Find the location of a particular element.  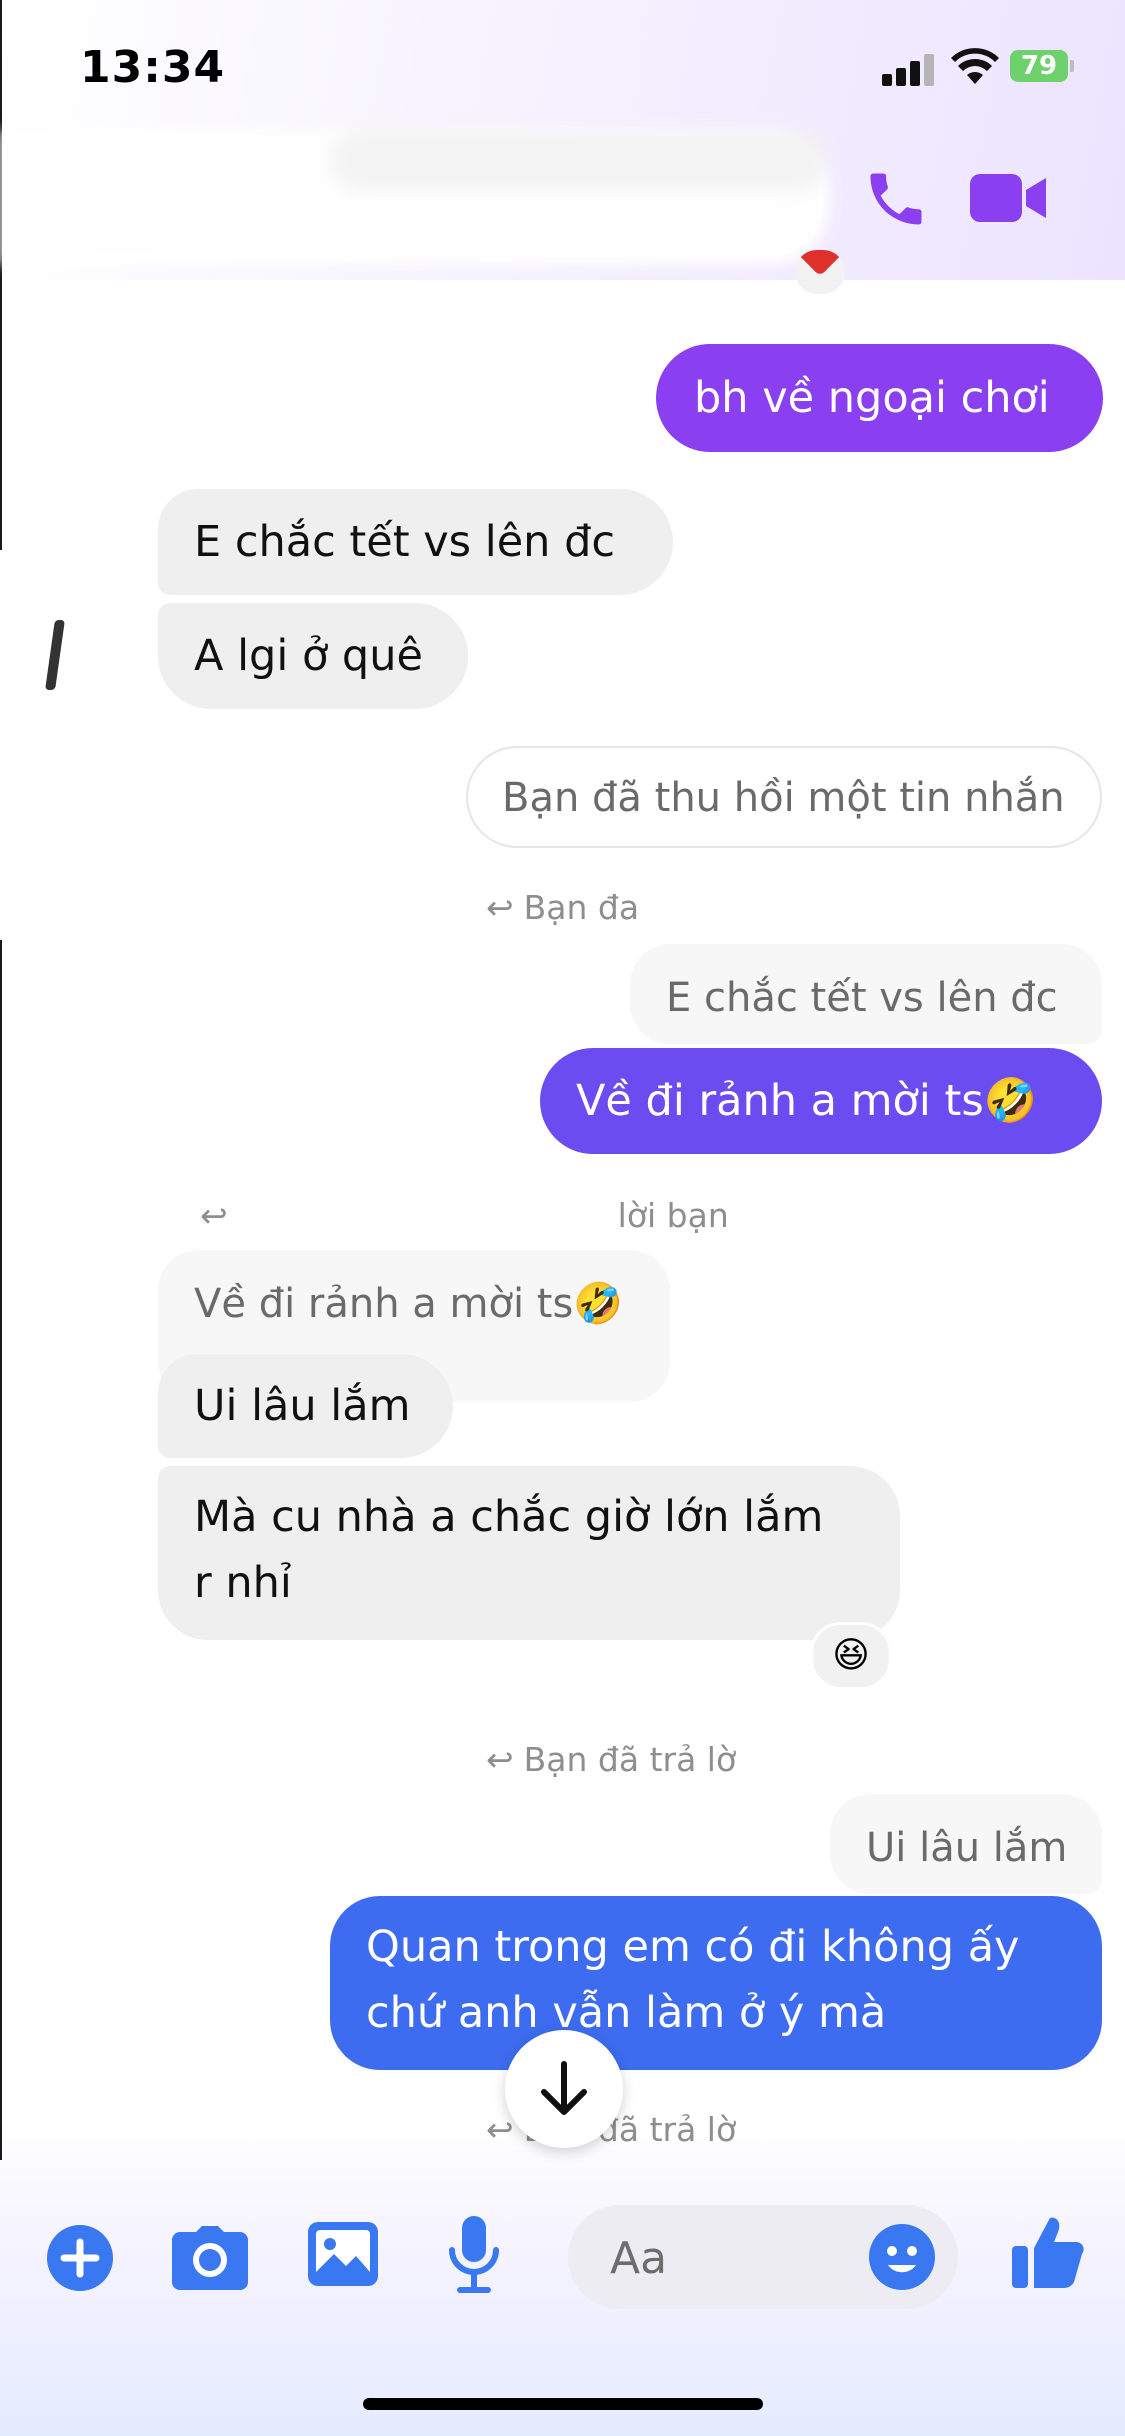

message-line: chứ anh vẫn làm ở ý mà is located at coordinates (626, 2013).